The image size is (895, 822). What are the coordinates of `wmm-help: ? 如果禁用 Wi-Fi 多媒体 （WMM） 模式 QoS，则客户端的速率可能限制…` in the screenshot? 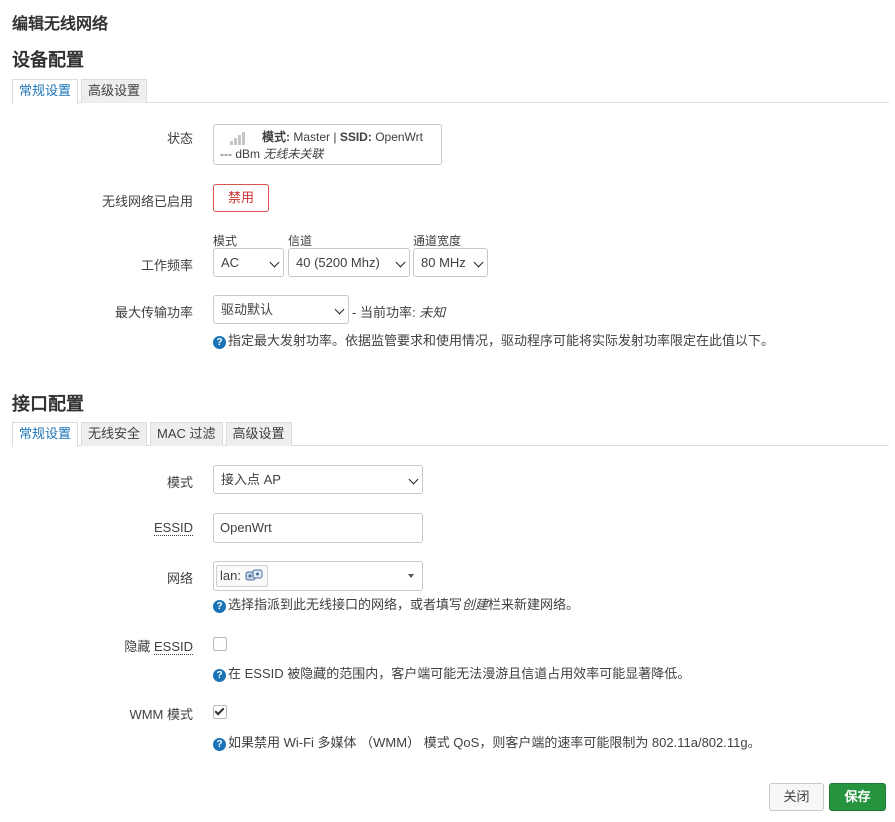 It's located at (487, 741).